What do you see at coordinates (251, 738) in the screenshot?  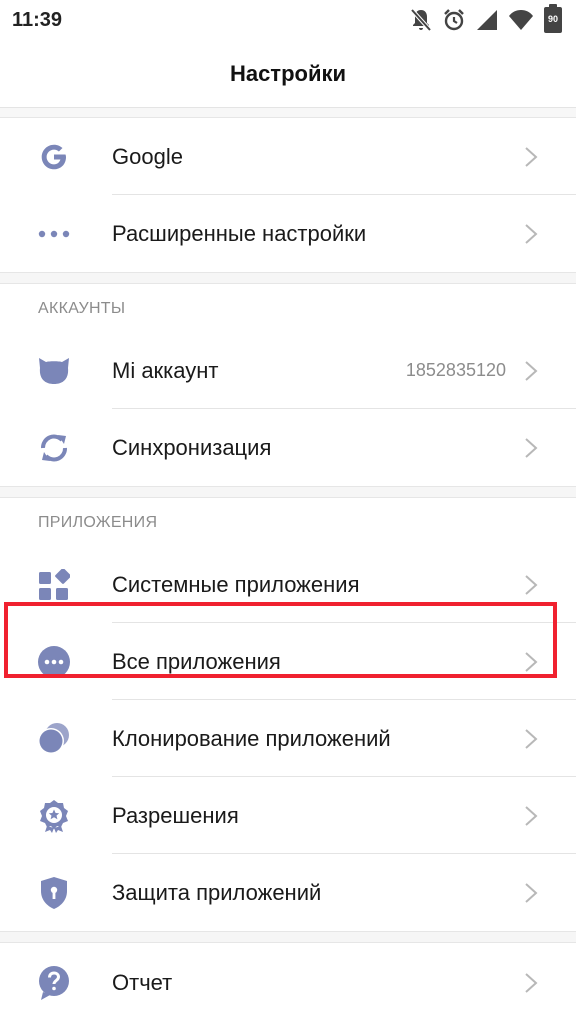 I see `settings-item-label: Клонирование приложений` at bounding box center [251, 738].